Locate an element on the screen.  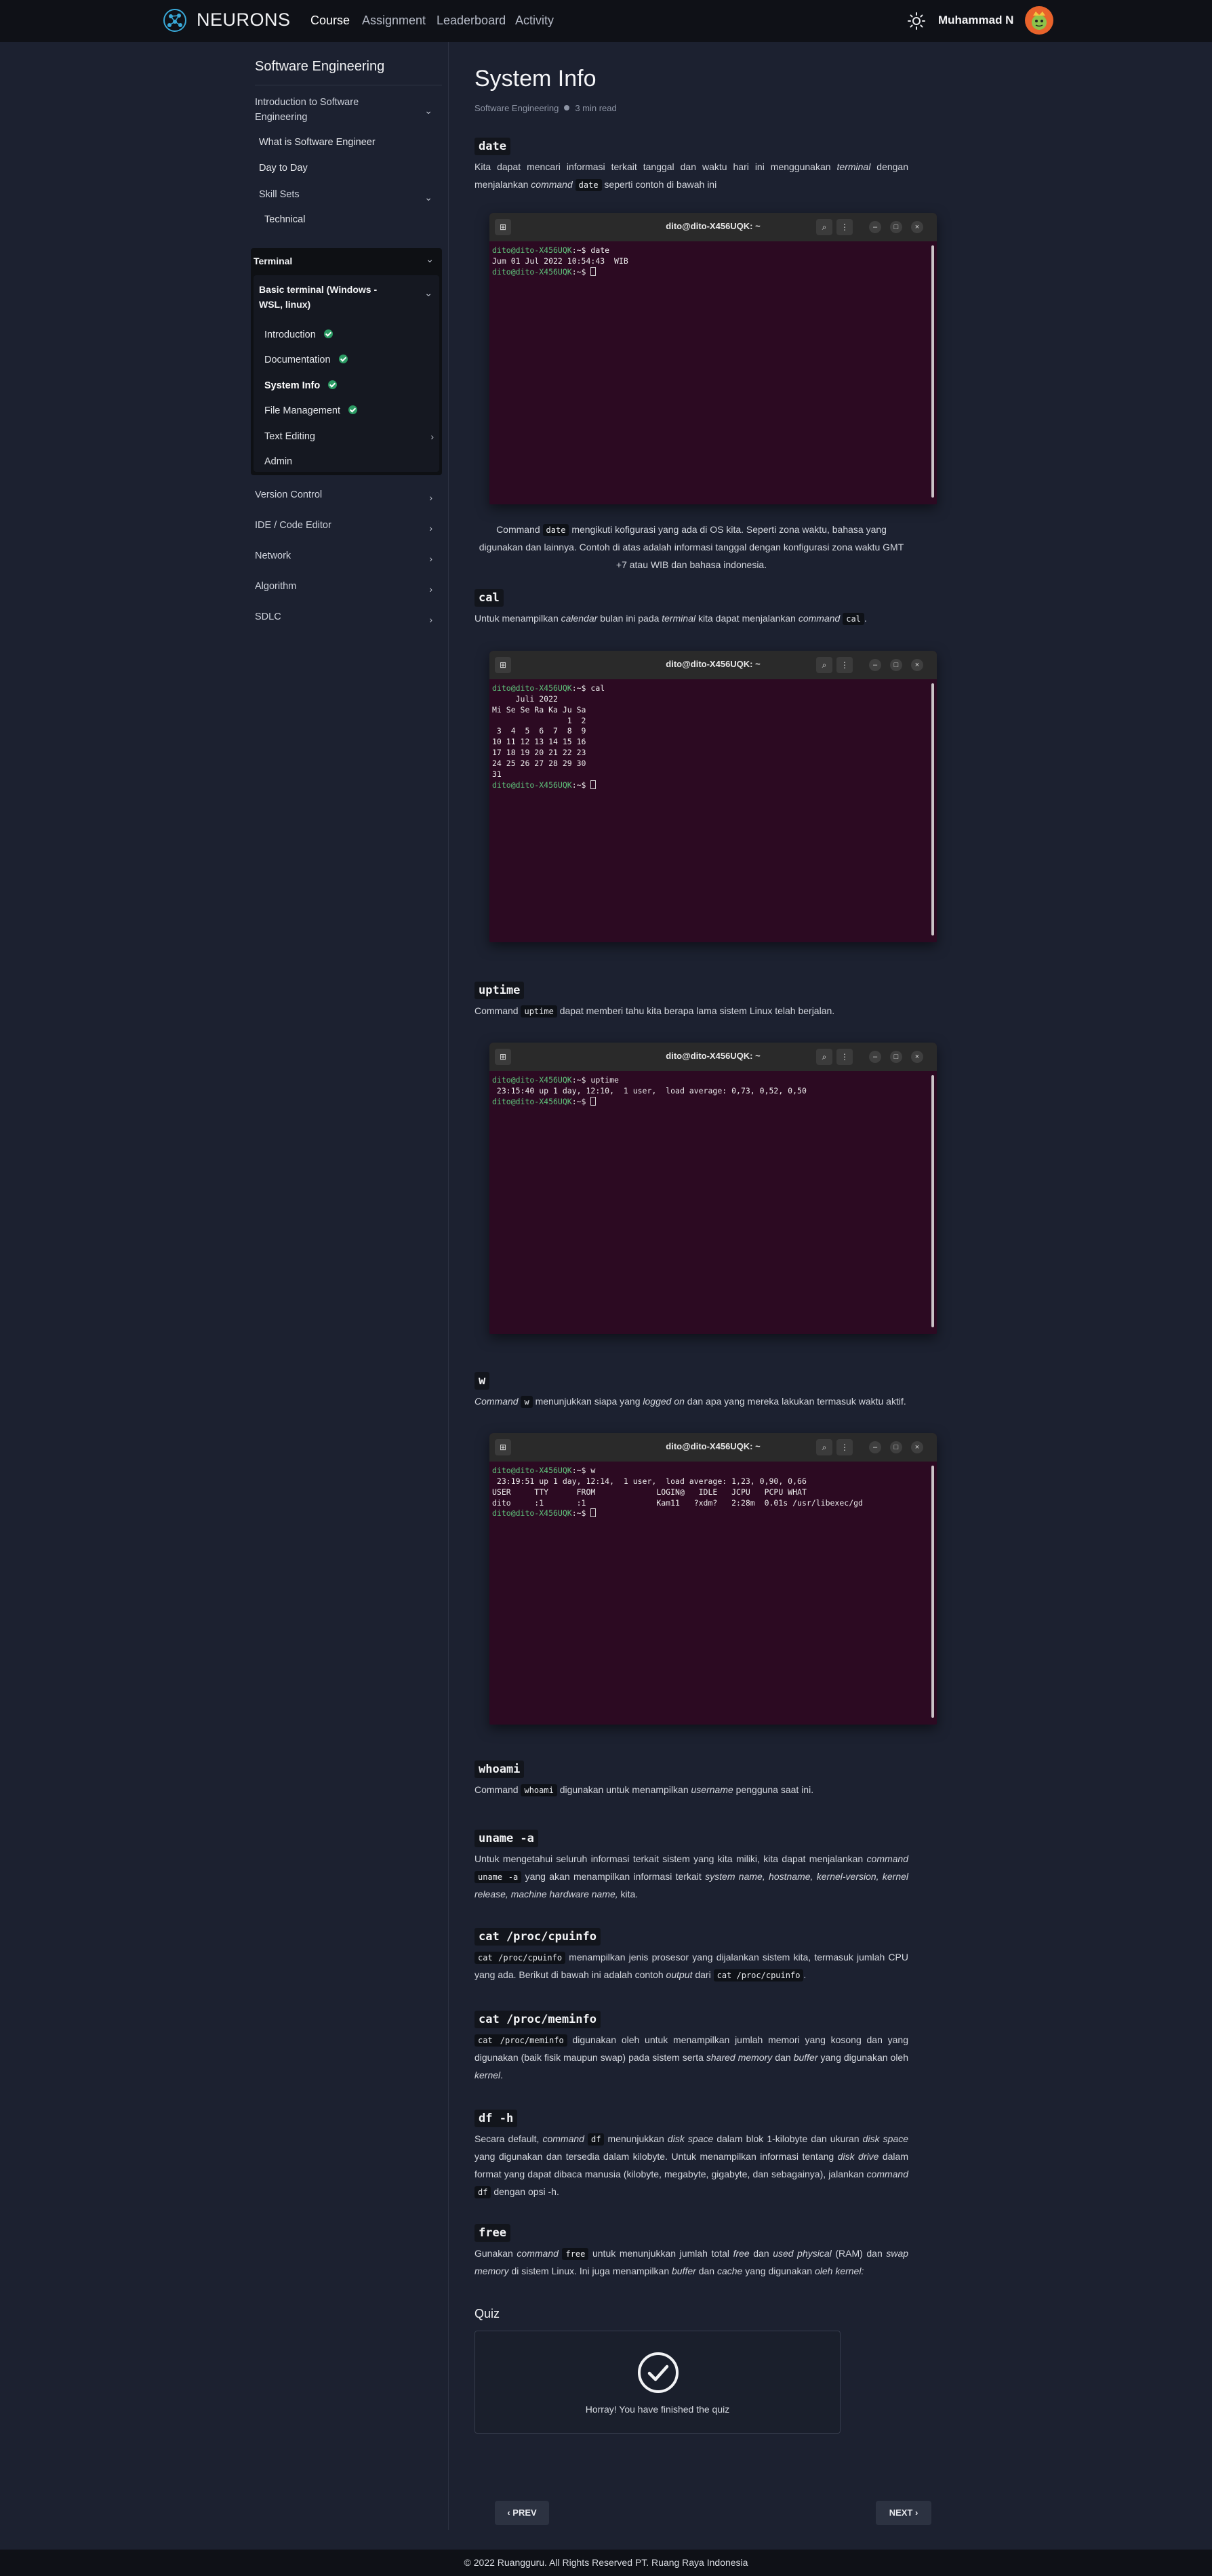
read-time: 3 min read is located at coordinates (596, 108).